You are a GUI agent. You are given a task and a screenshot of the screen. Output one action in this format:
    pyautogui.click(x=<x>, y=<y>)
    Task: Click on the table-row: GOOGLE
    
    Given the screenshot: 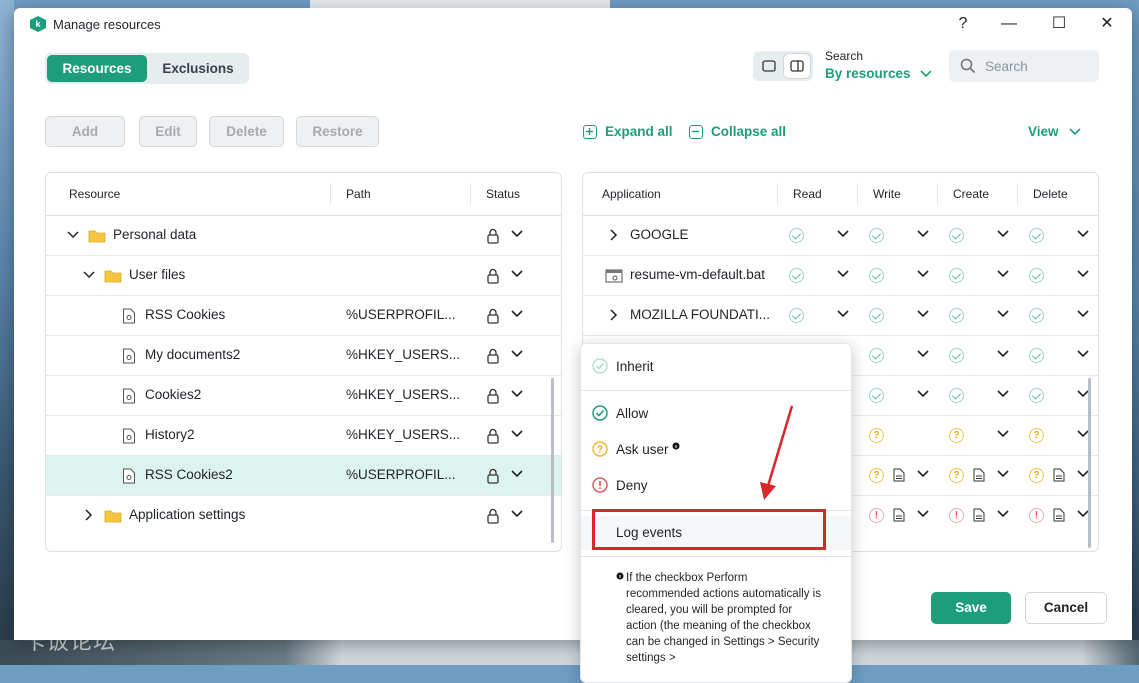 What is the action you would take?
    pyautogui.click(x=840, y=236)
    